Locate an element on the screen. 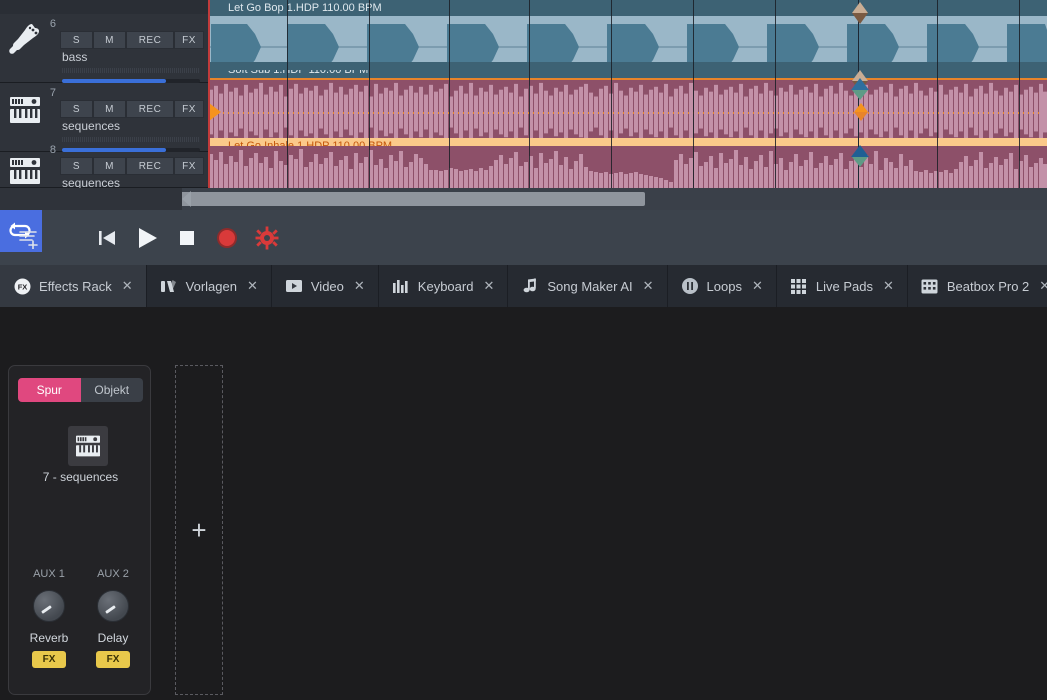  inspector-selection-label: 7 - sequences is located at coordinates (80, 477).